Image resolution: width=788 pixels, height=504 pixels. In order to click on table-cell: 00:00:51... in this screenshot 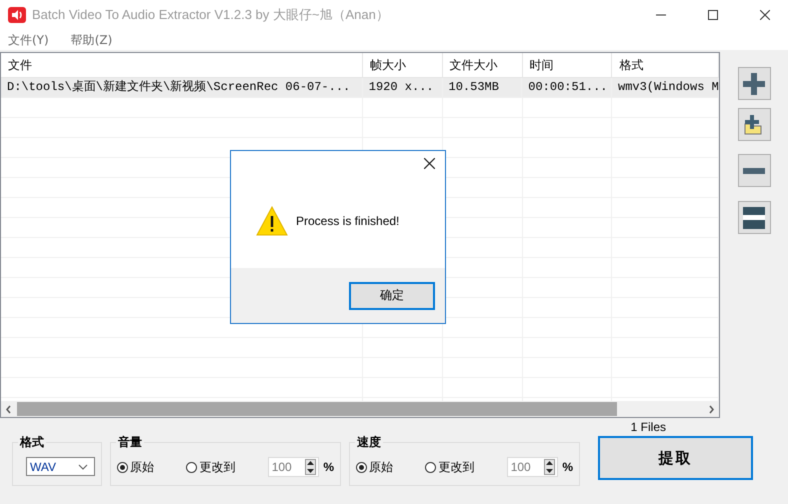, I will do `click(567, 87)`.